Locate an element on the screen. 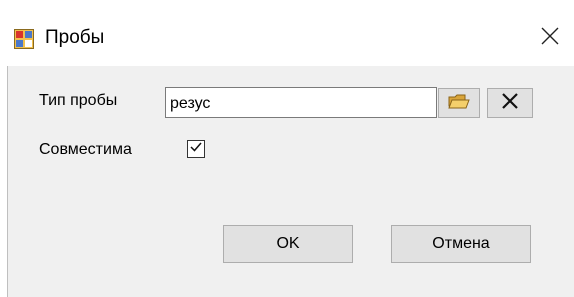  ok-button: OK is located at coordinates (288, 244).